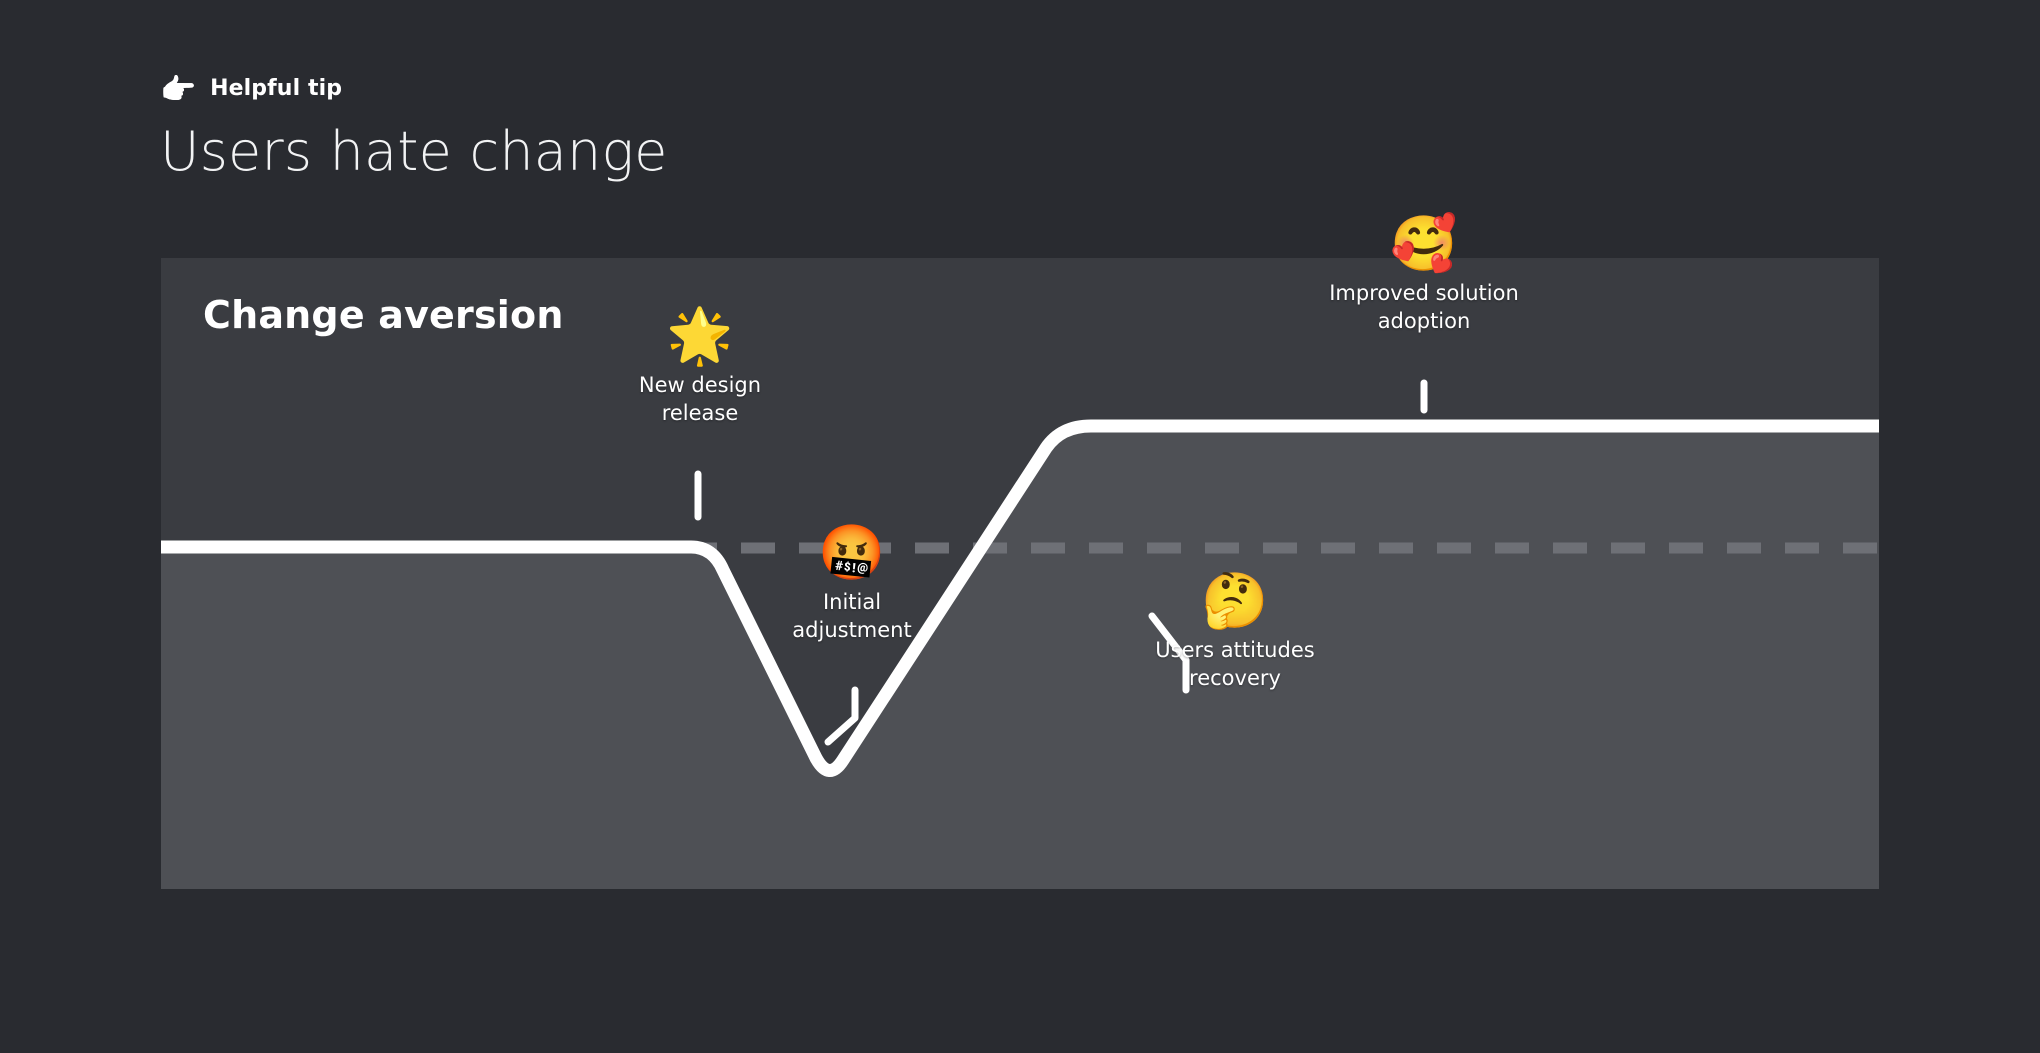  What do you see at coordinates (700, 399) in the screenshot?
I see `annotation-label: New design release` at bounding box center [700, 399].